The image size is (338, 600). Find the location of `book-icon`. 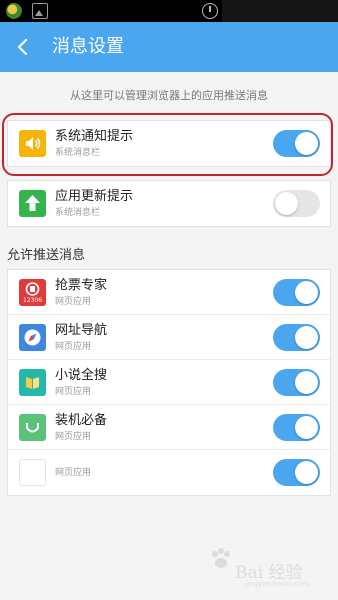

book-icon is located at coordinates (32, 382).